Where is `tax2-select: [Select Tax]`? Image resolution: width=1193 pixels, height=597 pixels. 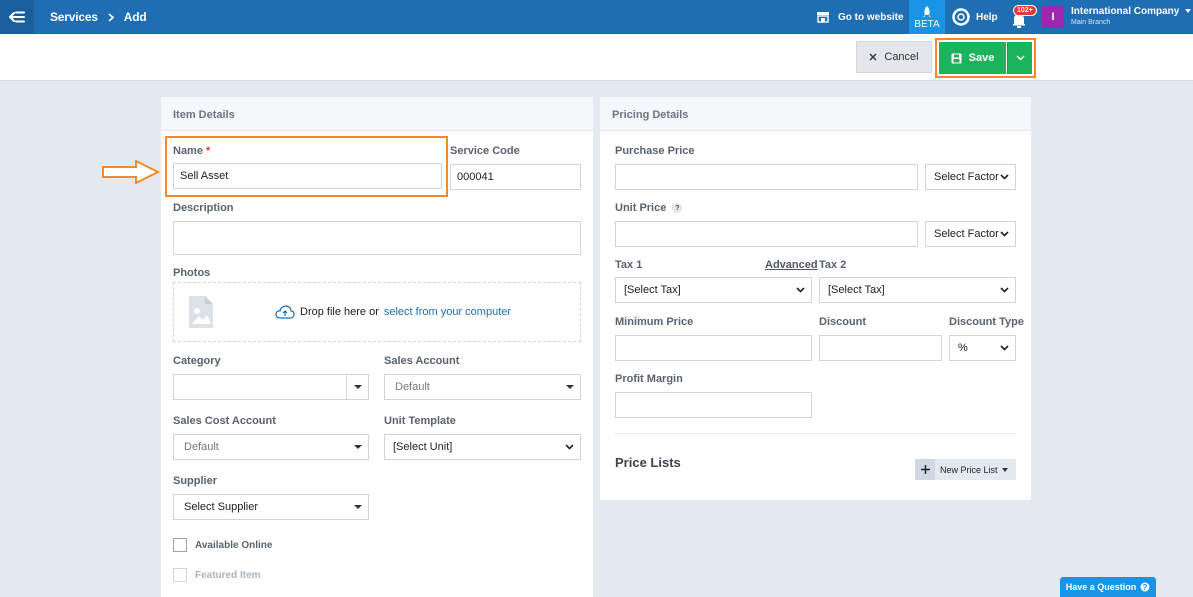
tax2-select: [Select Tax] is located at coordinates (917, 290).